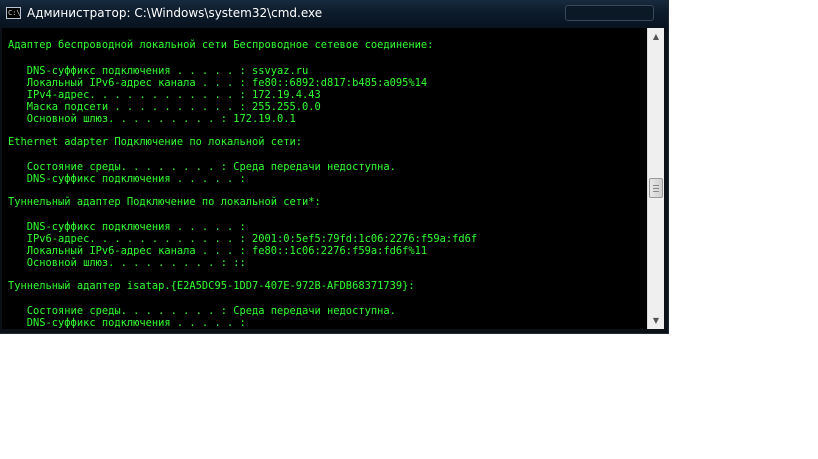 This screenshot has height=459, width=818. What do you see at coordinates (656, 188) in the screenshot?
I see `scrollbar-thumb` at bounding box center [656, 188].